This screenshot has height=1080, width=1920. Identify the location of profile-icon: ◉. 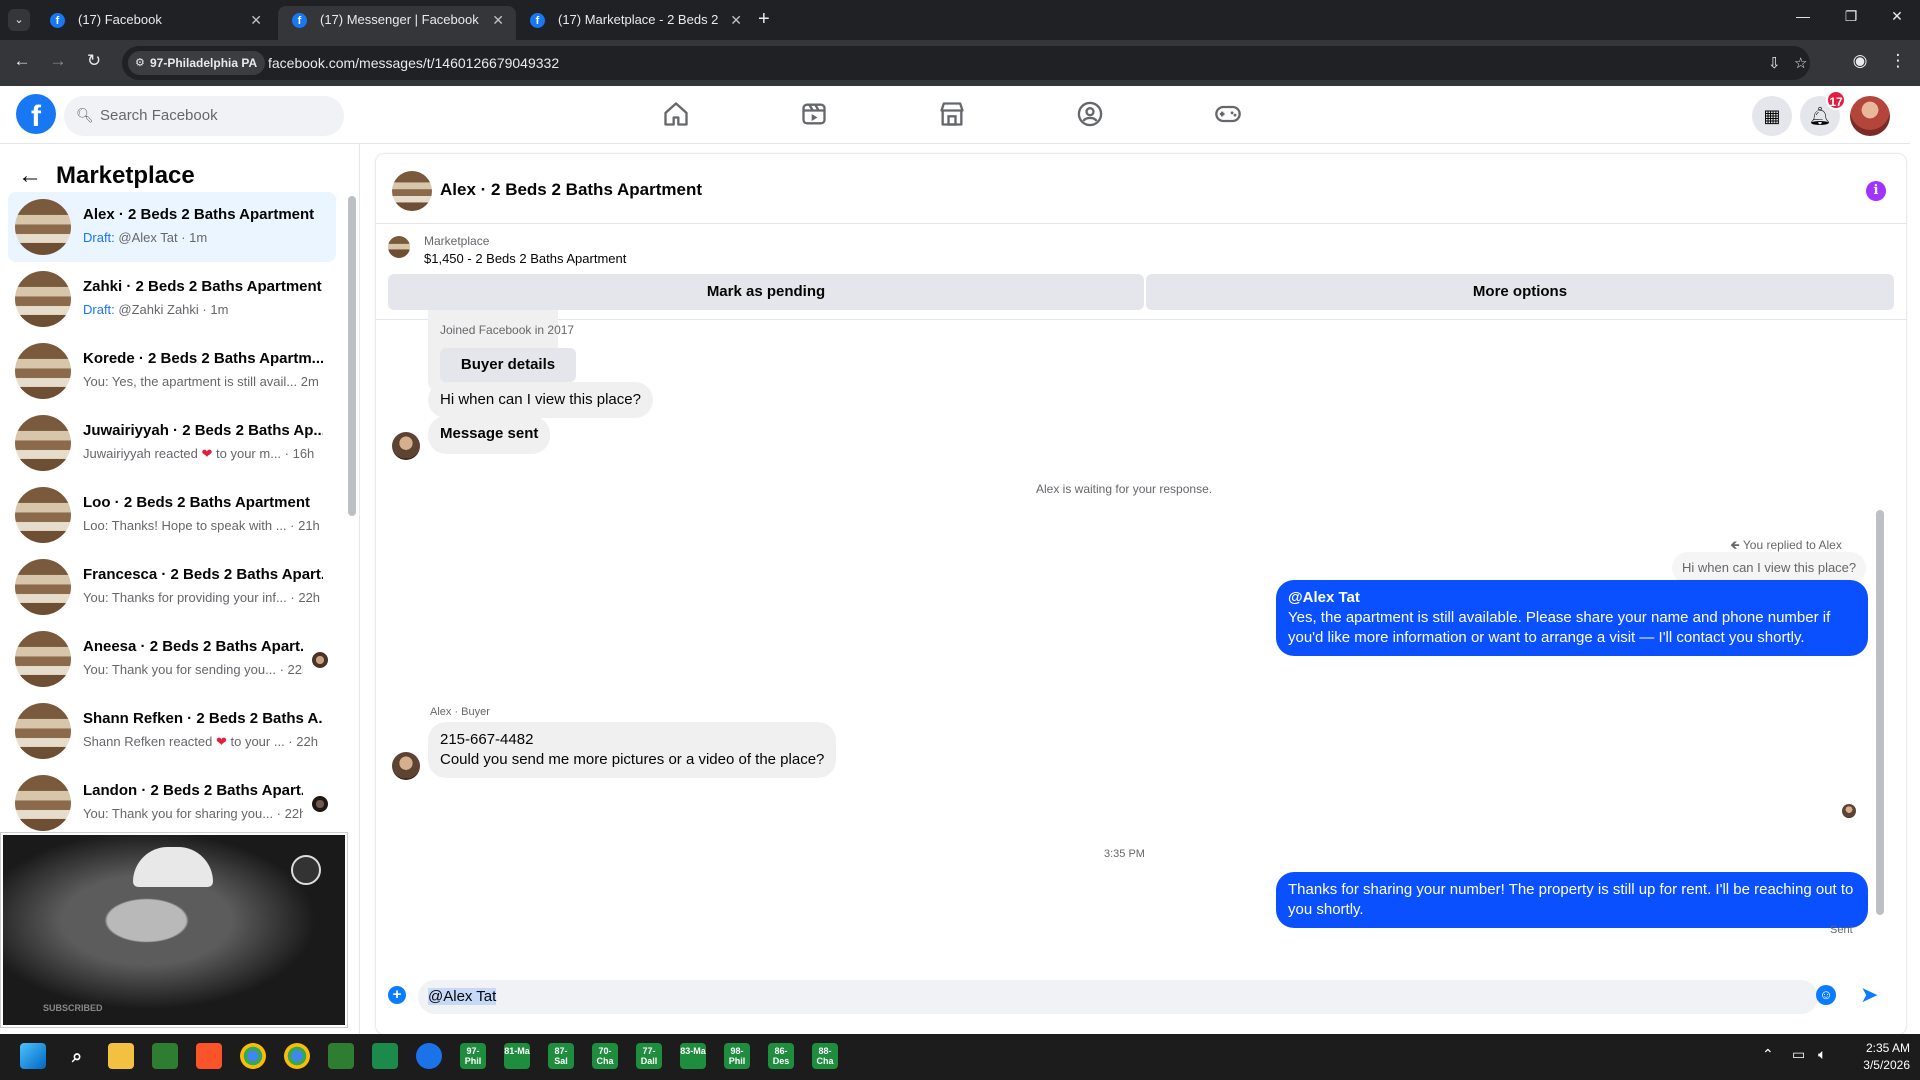
(1860, 61).